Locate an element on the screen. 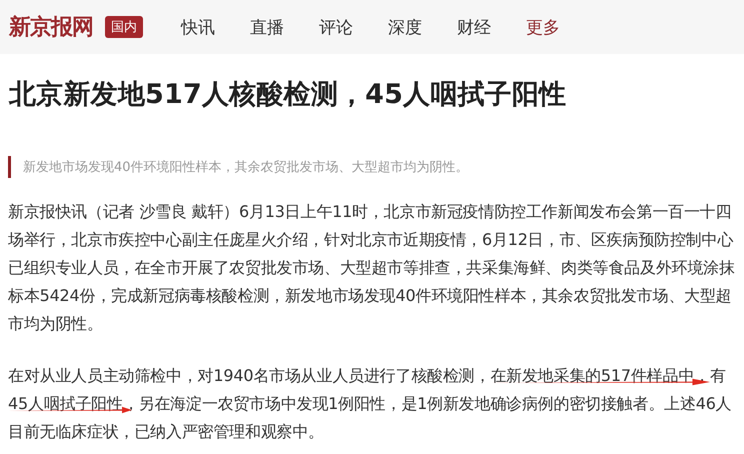 The image size is (744, 454). nav-link: 深度 is located at coordinates (405, 27).